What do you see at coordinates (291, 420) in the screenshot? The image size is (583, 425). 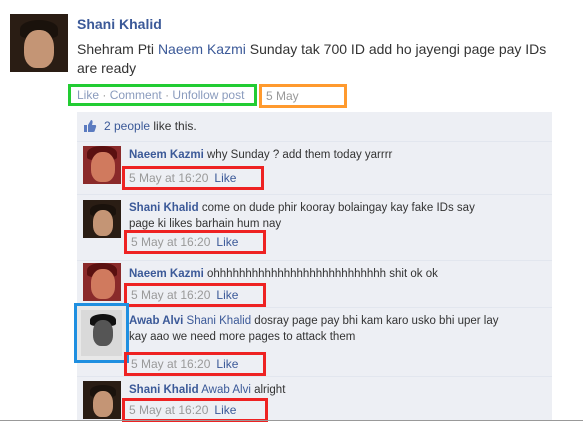 I see `divider` at bounding box center [291, 420].